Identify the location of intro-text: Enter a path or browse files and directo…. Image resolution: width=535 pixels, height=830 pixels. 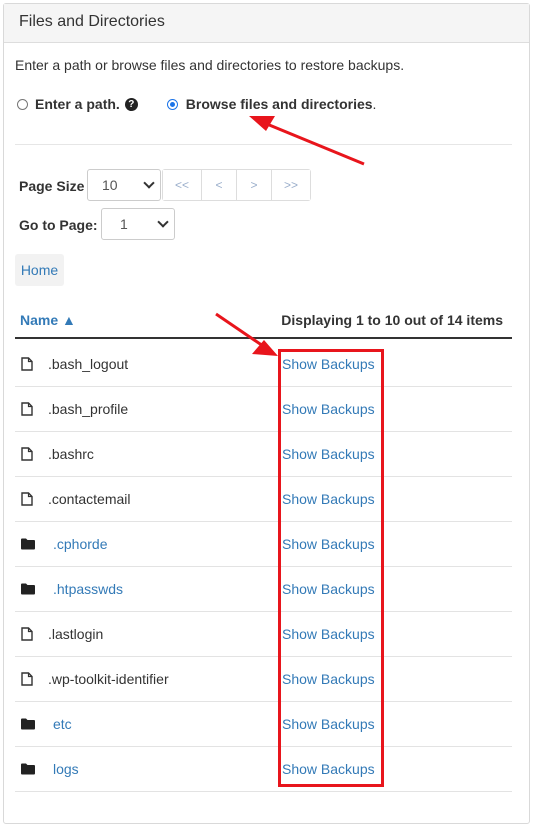
(210, 65).